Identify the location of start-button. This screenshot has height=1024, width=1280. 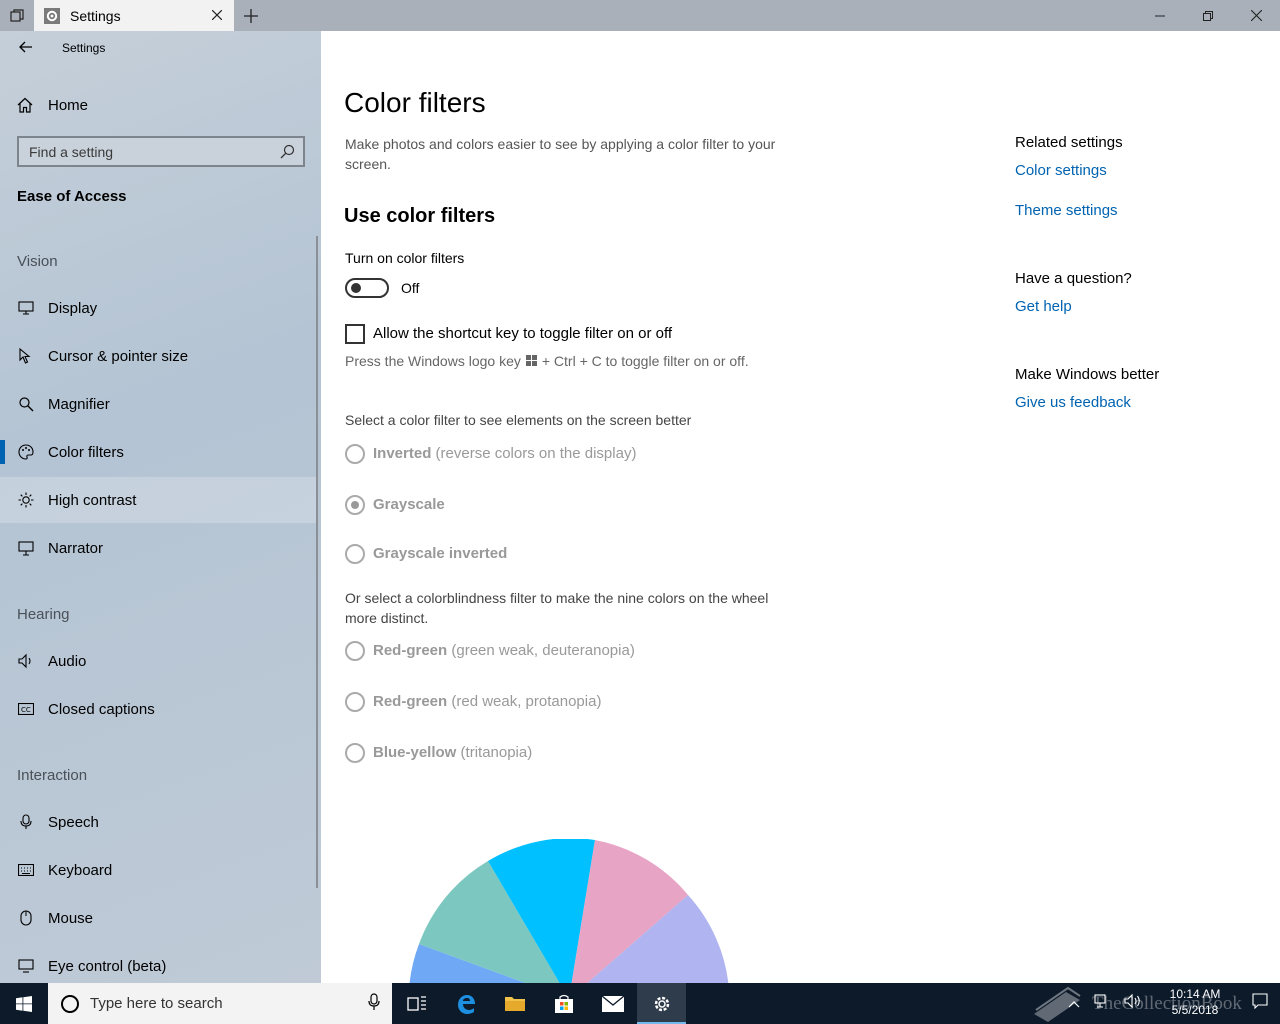
(24, 1003).